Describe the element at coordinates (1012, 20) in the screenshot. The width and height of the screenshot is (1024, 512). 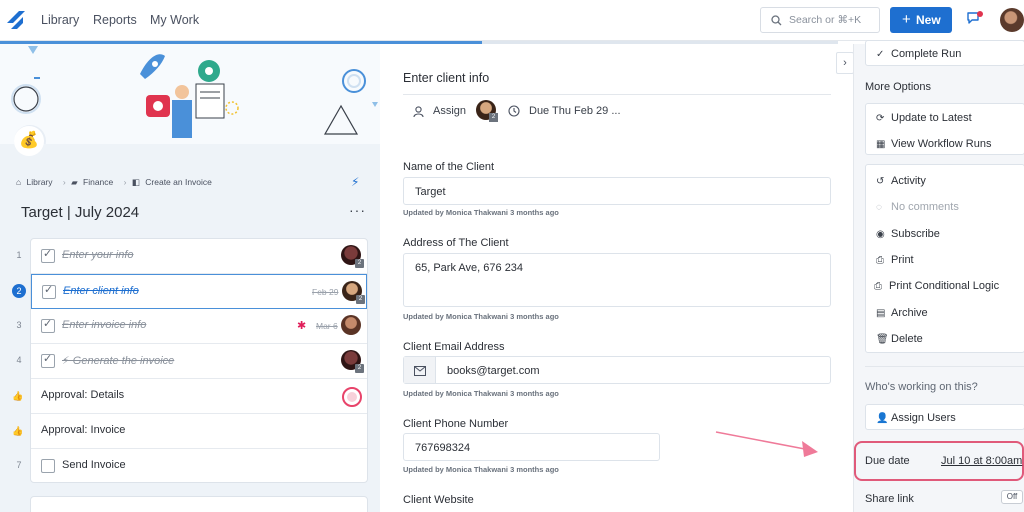
I see `user-avatar` at that location.